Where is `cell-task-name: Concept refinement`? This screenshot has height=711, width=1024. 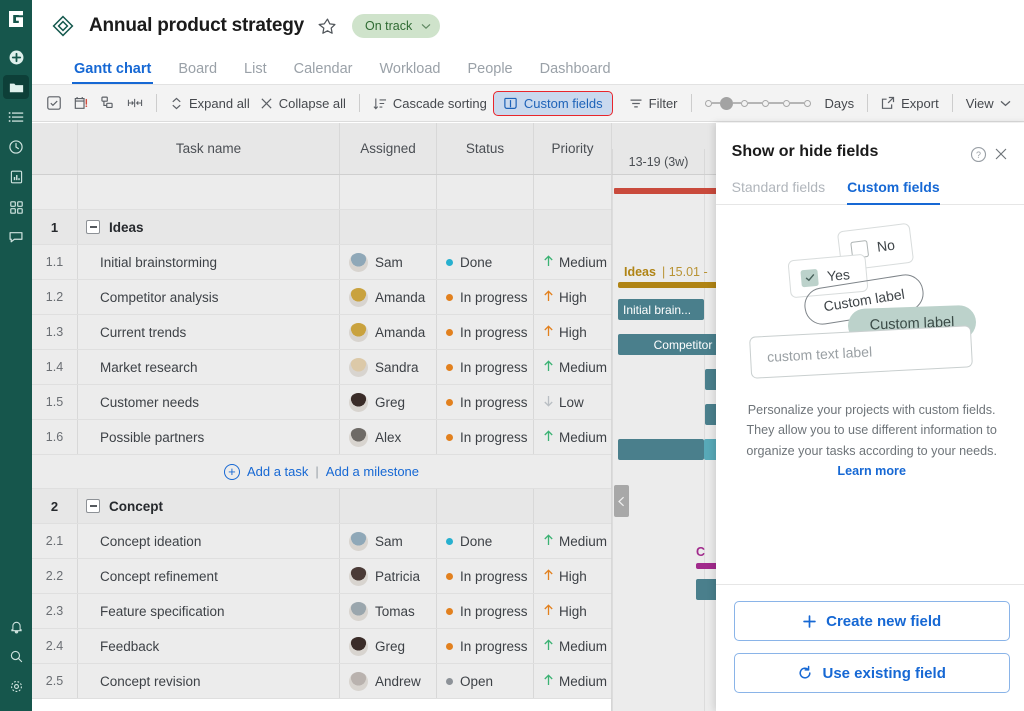
cell-task-name: Concept refinement is located at coordinates (209, 576).